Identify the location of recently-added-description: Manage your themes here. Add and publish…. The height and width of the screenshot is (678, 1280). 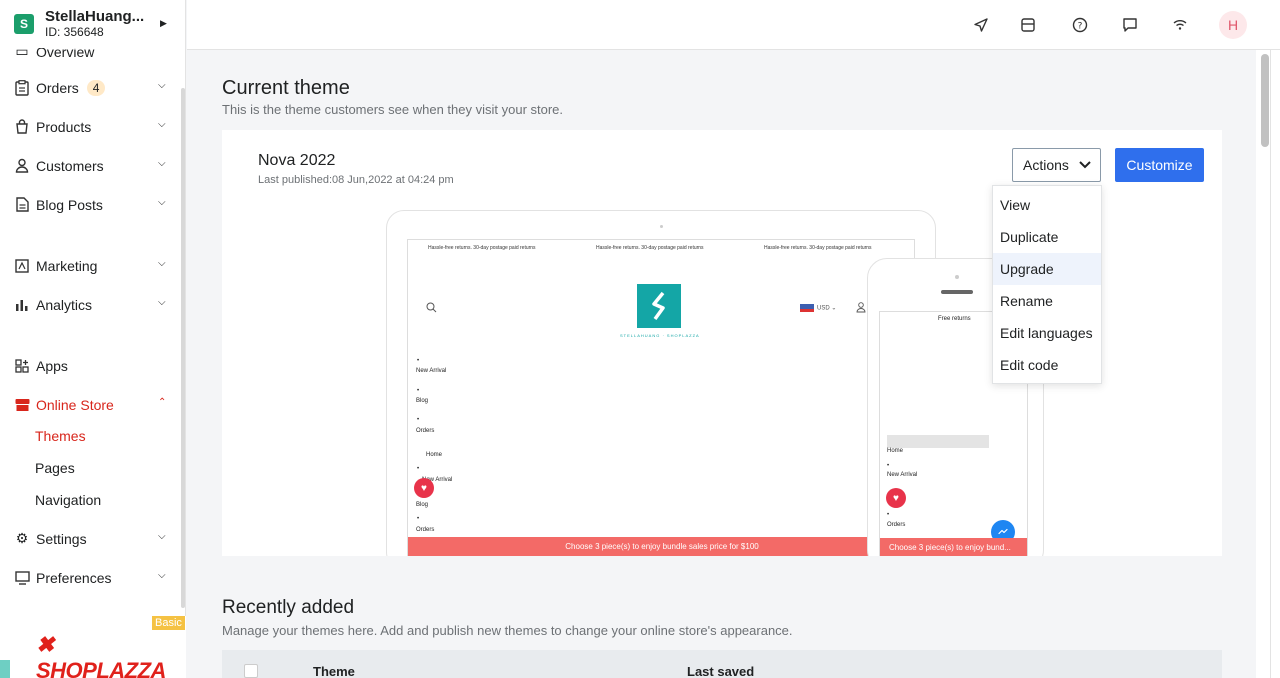
(507, 630).